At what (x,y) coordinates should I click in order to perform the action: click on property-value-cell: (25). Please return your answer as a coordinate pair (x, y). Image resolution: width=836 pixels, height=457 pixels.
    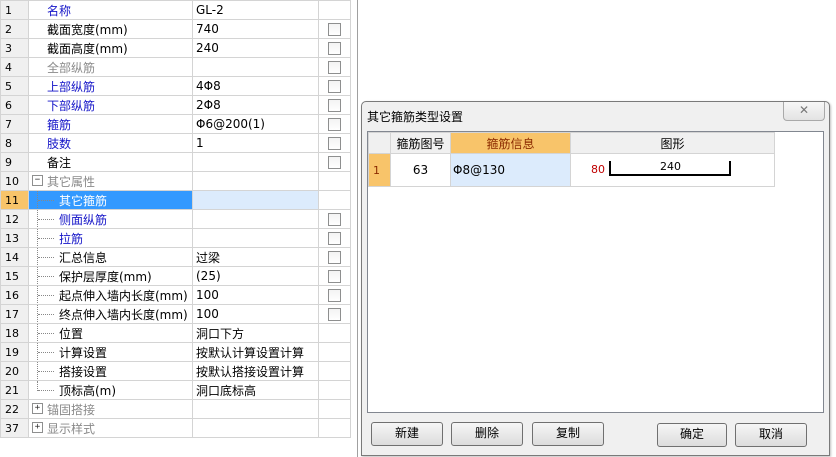
    Looking at the image, I should click on (255, 276).